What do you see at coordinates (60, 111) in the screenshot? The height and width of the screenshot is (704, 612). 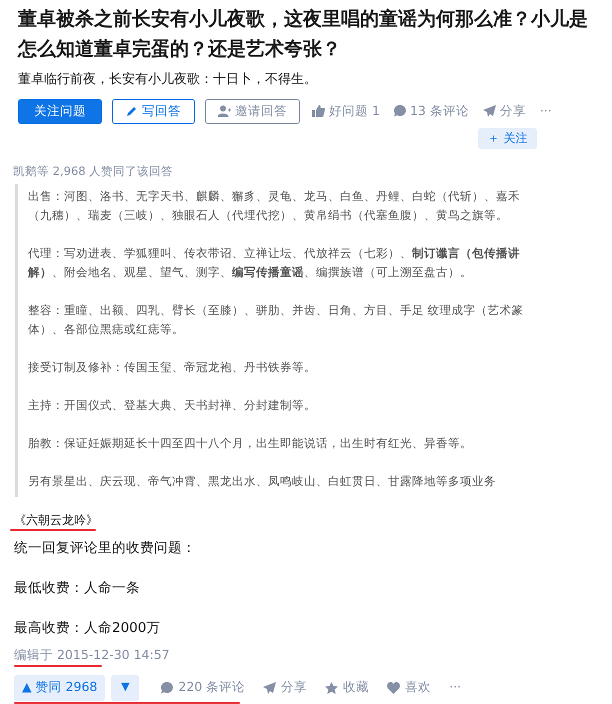 I see `follow-question-button: 关注问题` at bounding box center [60, 111].